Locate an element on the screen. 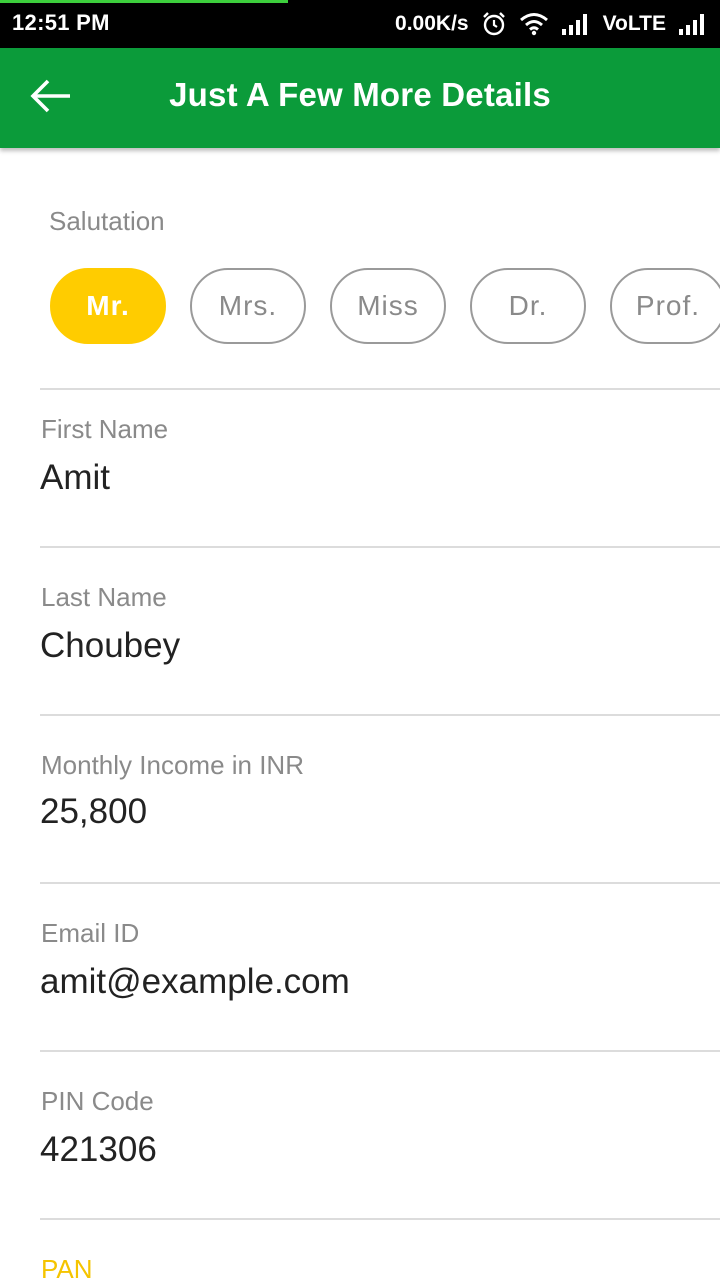  last-name-field: Choubey is located at coordinates (110, 646).